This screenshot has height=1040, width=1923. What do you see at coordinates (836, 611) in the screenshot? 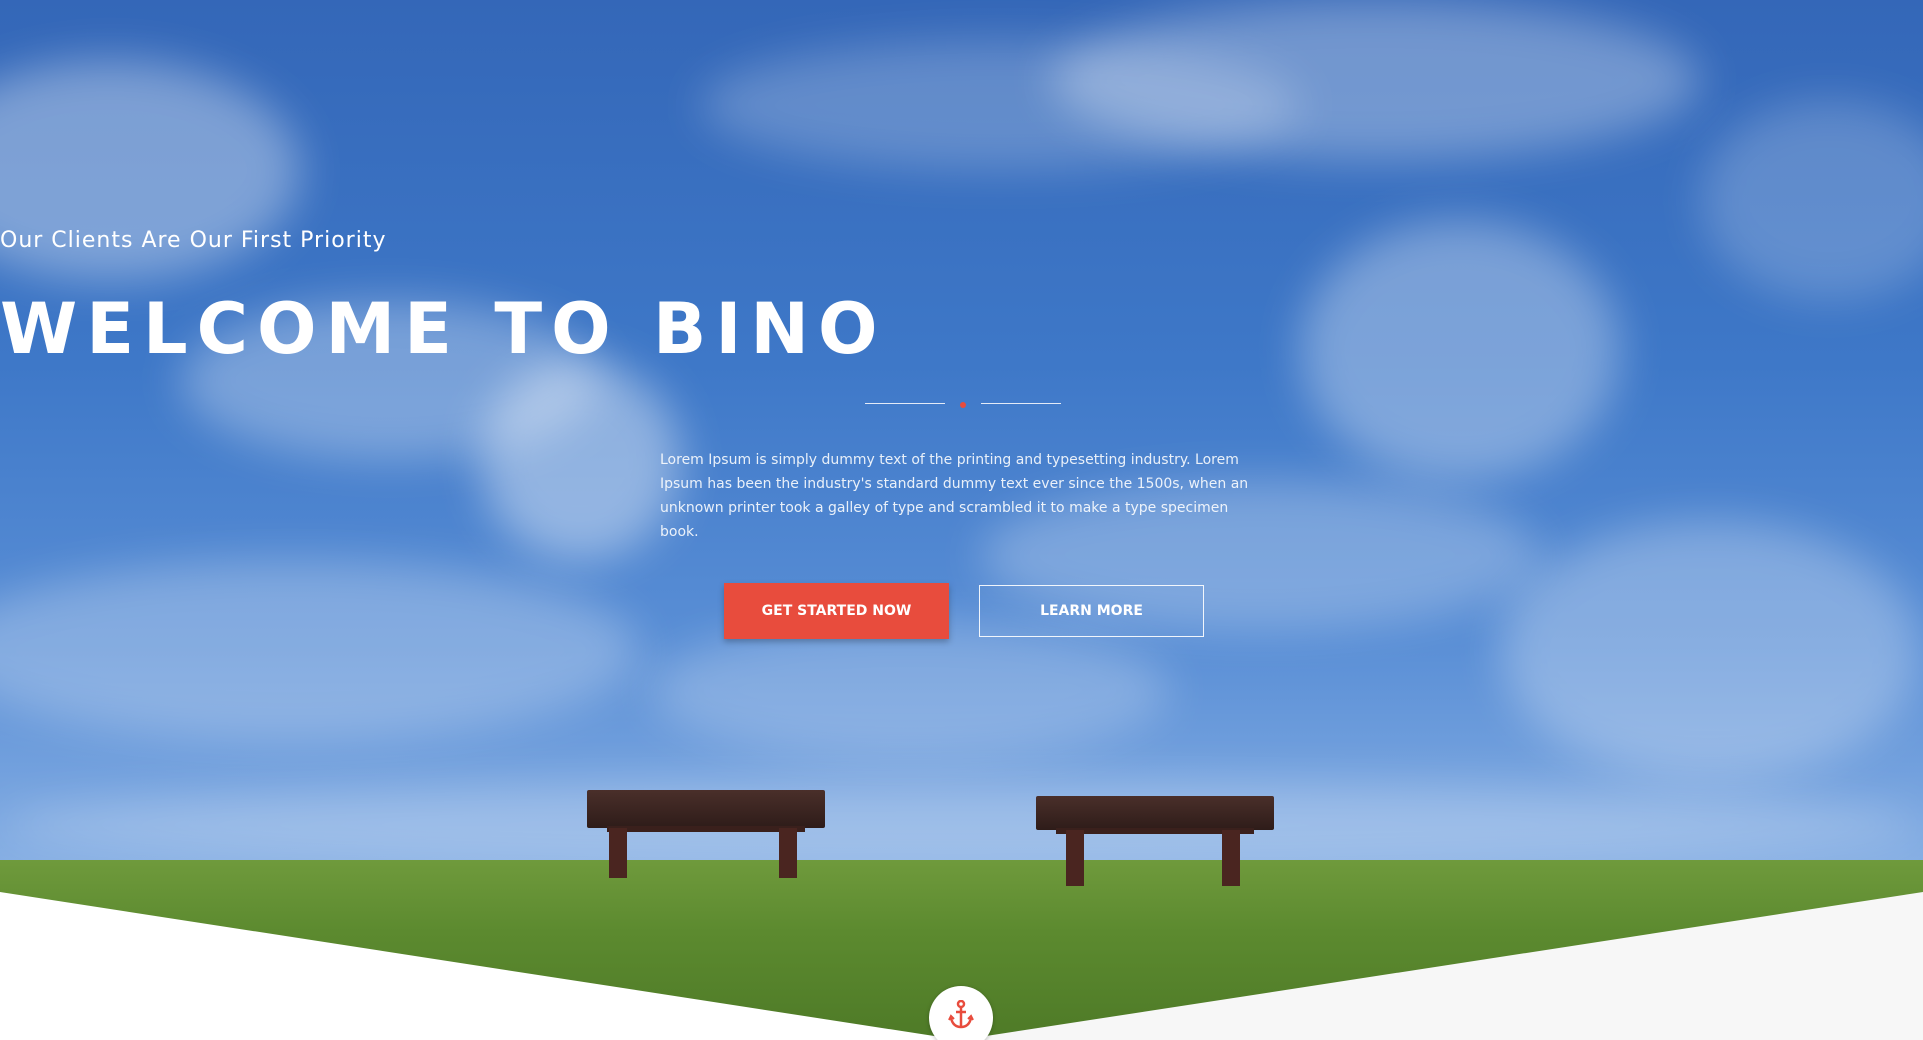
I see `get-started-button: GET STARTED NOW` at bounding box center [836, 611].